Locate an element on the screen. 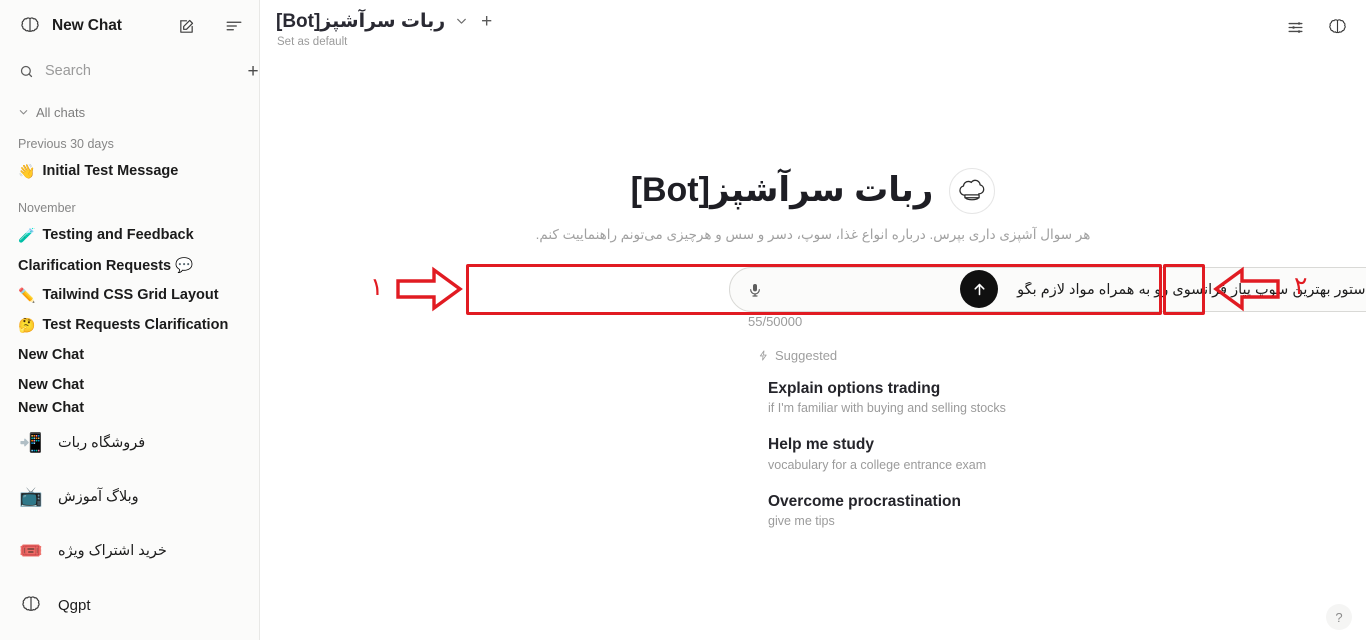 This screenshot has height=640, width=1366. chat-list-item: 🤔 Test Requests Clarification is located at coordinates (129, 325).